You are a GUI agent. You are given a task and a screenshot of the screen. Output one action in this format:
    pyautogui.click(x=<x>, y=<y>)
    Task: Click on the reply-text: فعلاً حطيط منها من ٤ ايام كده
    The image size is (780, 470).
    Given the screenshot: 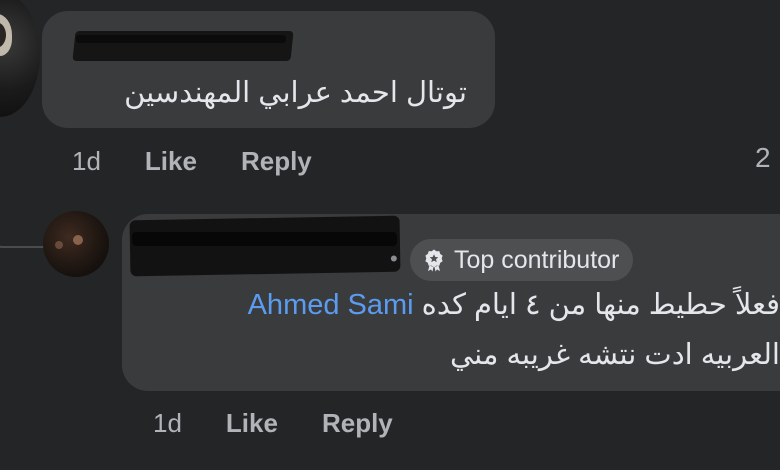 What is the action you would take?
    pyautogui.click(x=600, y=305)
    